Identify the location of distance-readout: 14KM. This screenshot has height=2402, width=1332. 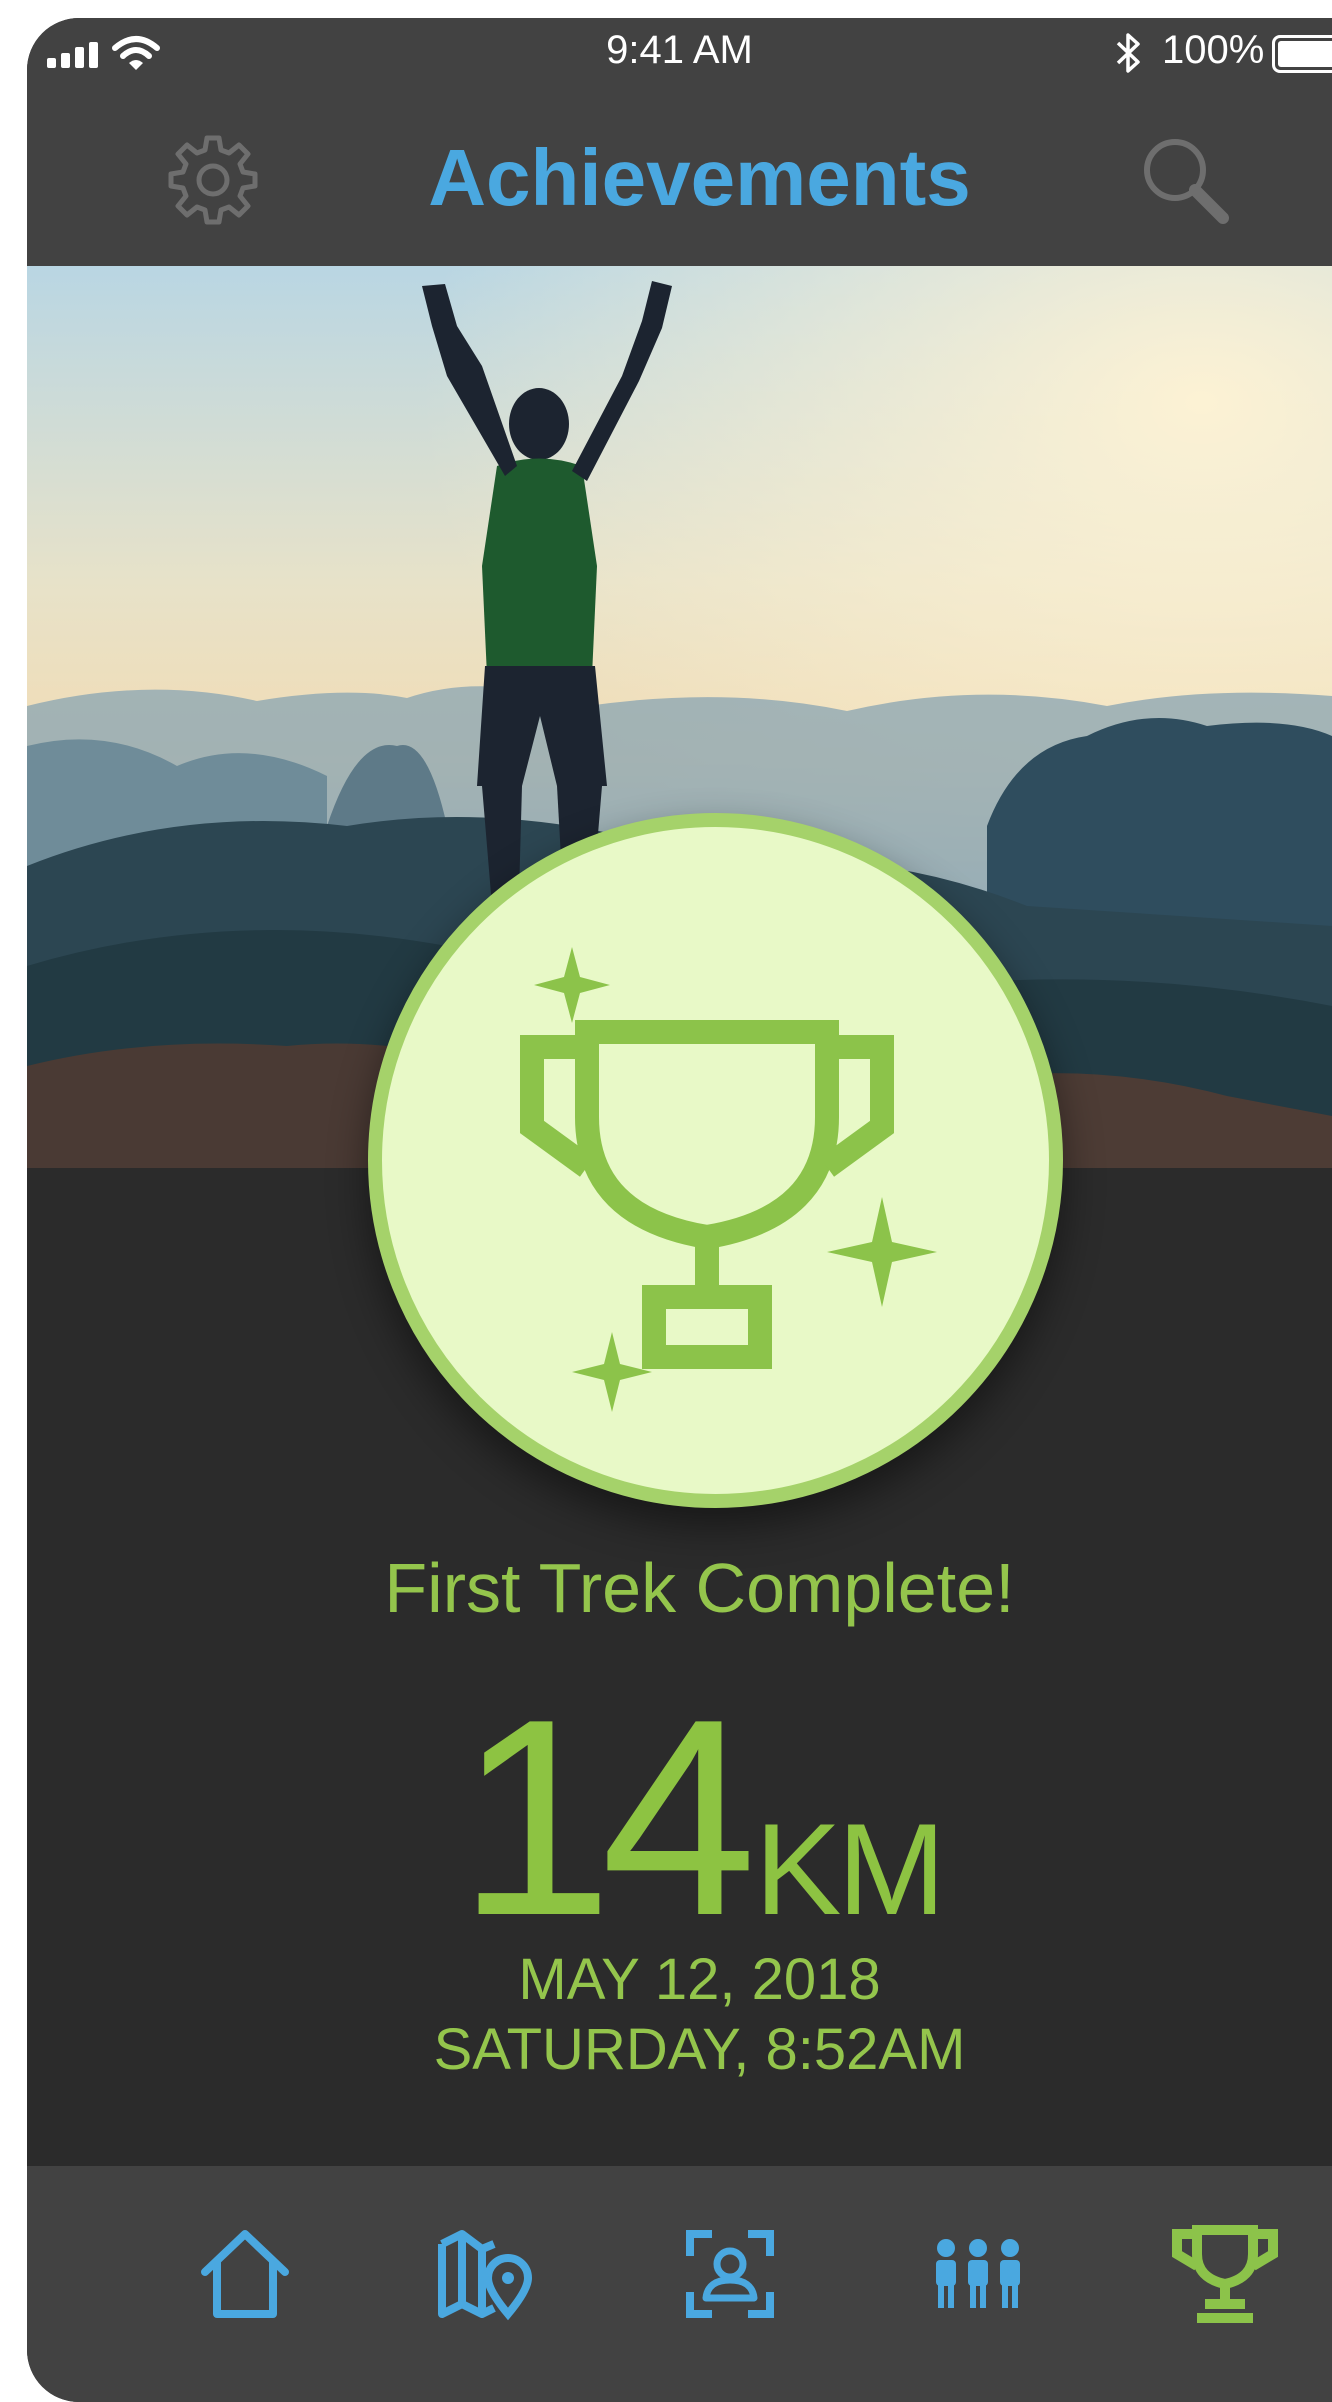
(679, 1818).